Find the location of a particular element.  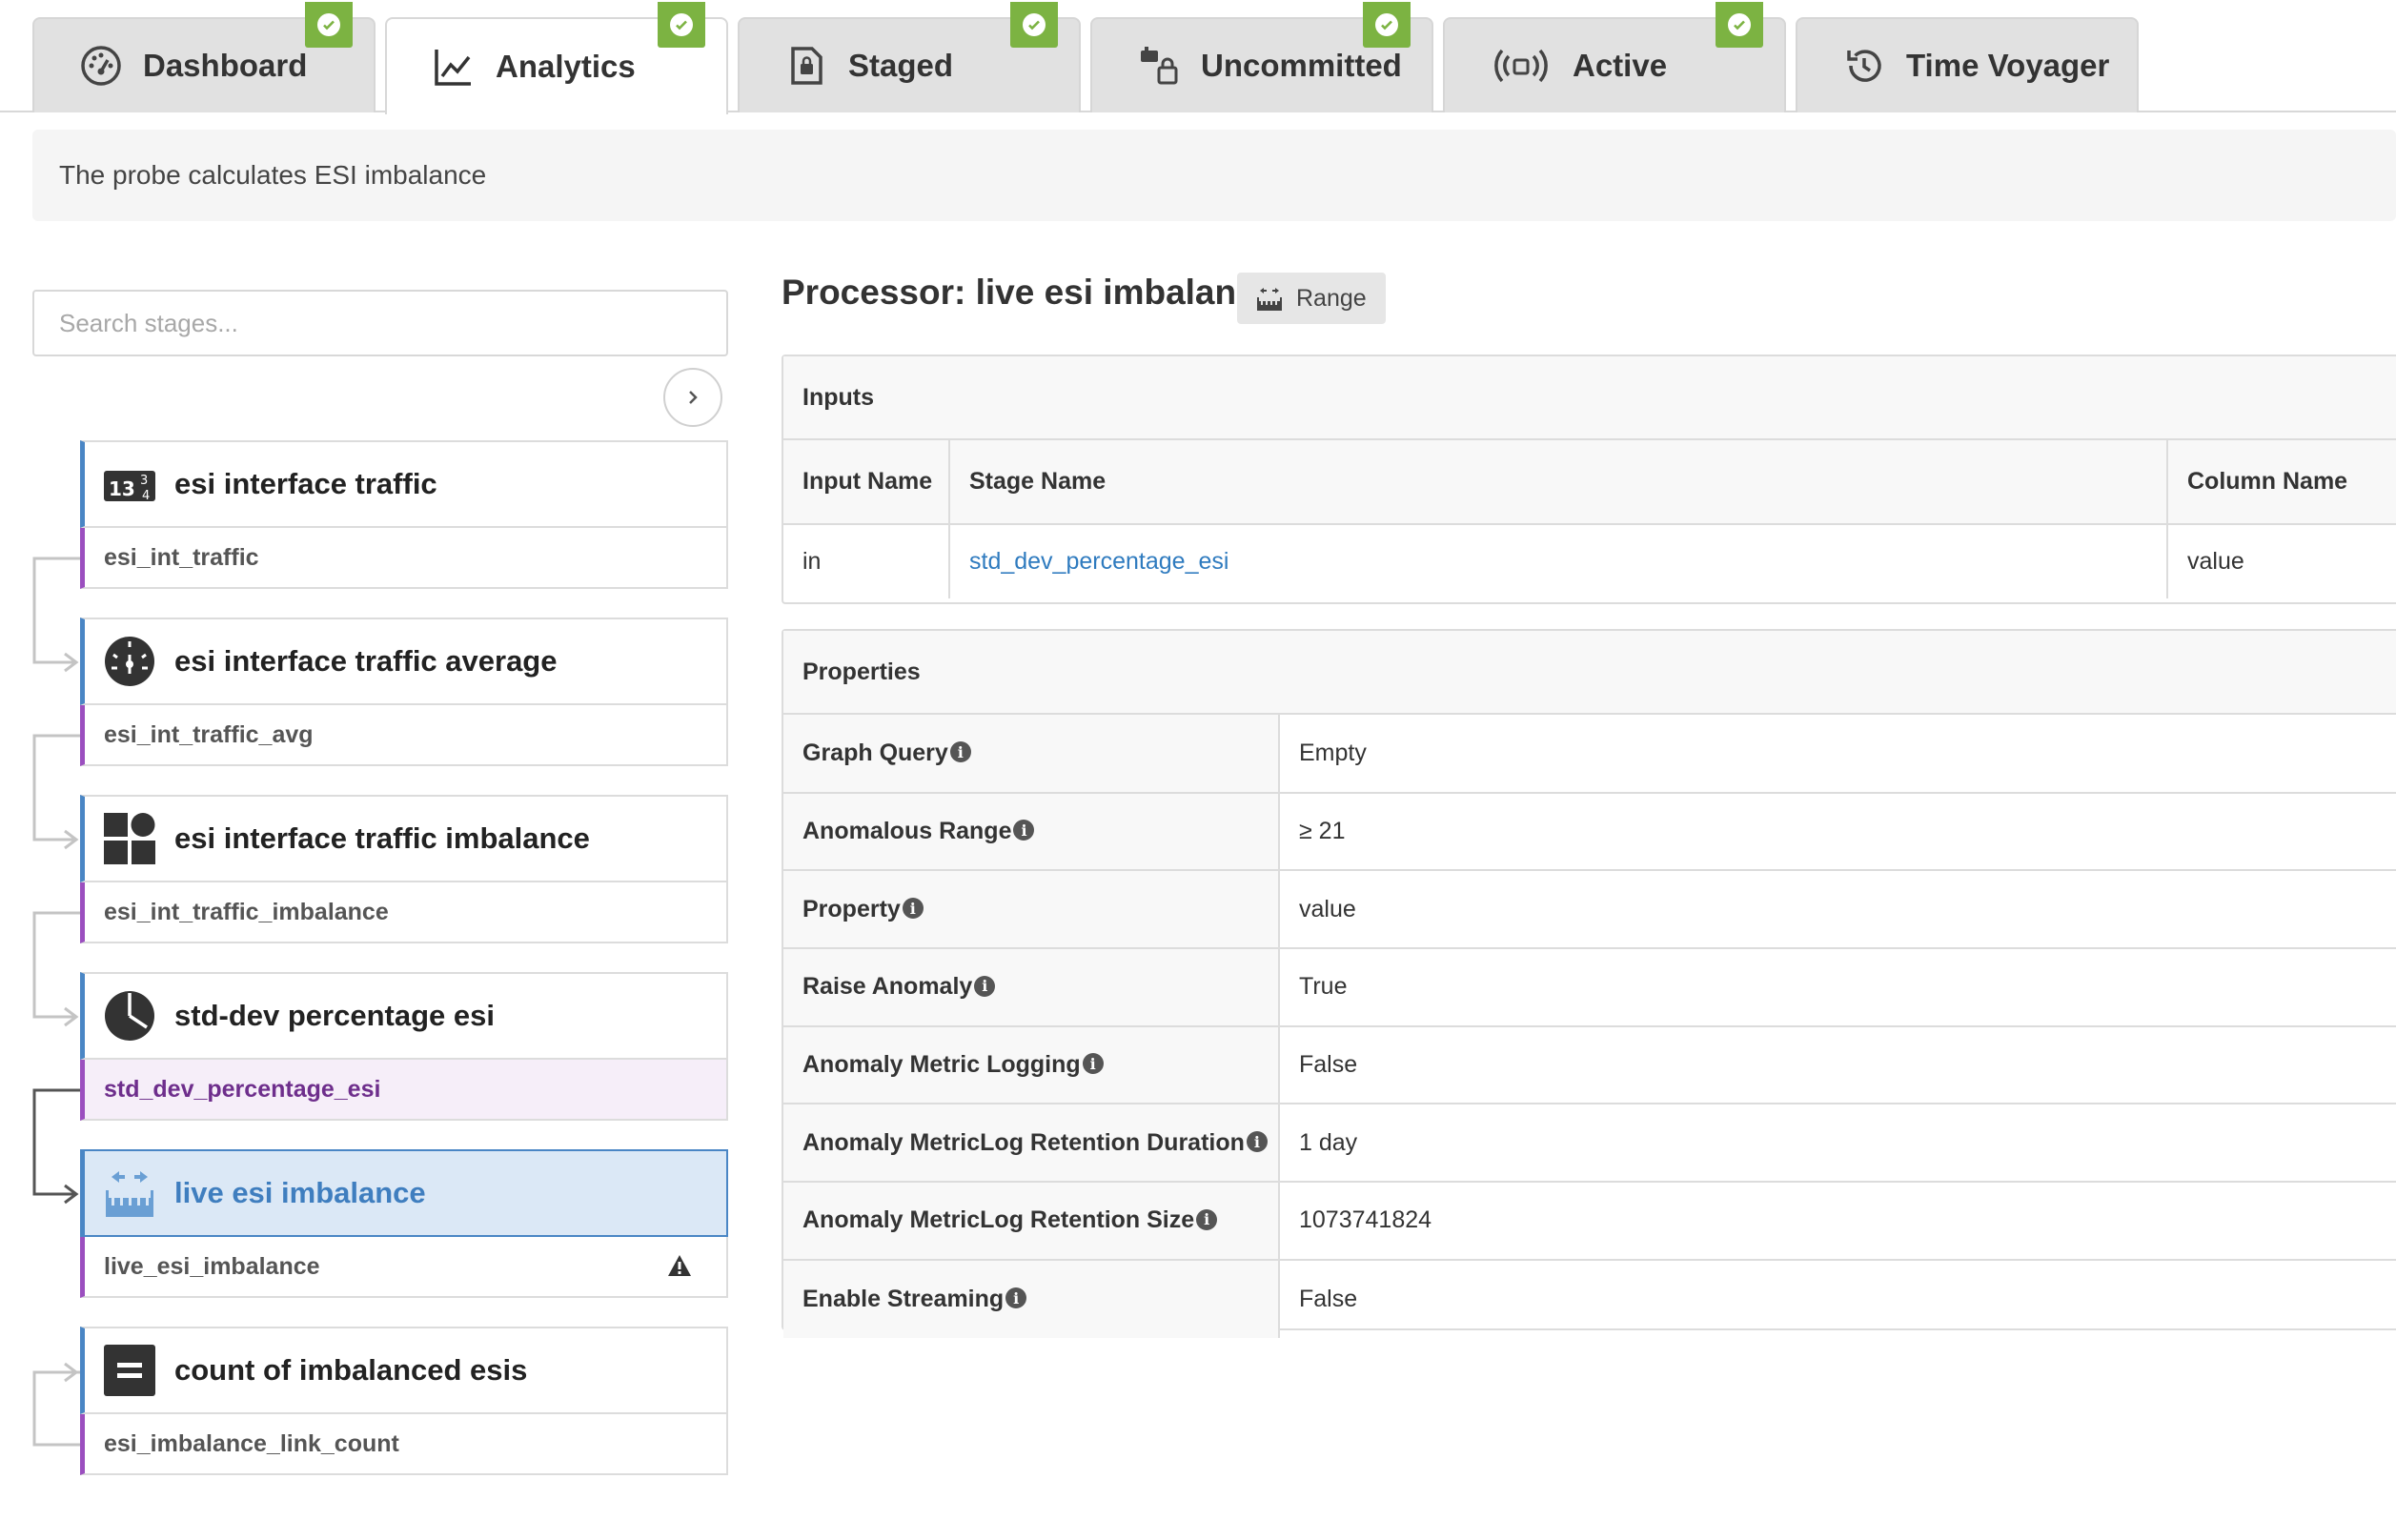

stage-header: esi interface traffic average is located at coordinates (404, 661).